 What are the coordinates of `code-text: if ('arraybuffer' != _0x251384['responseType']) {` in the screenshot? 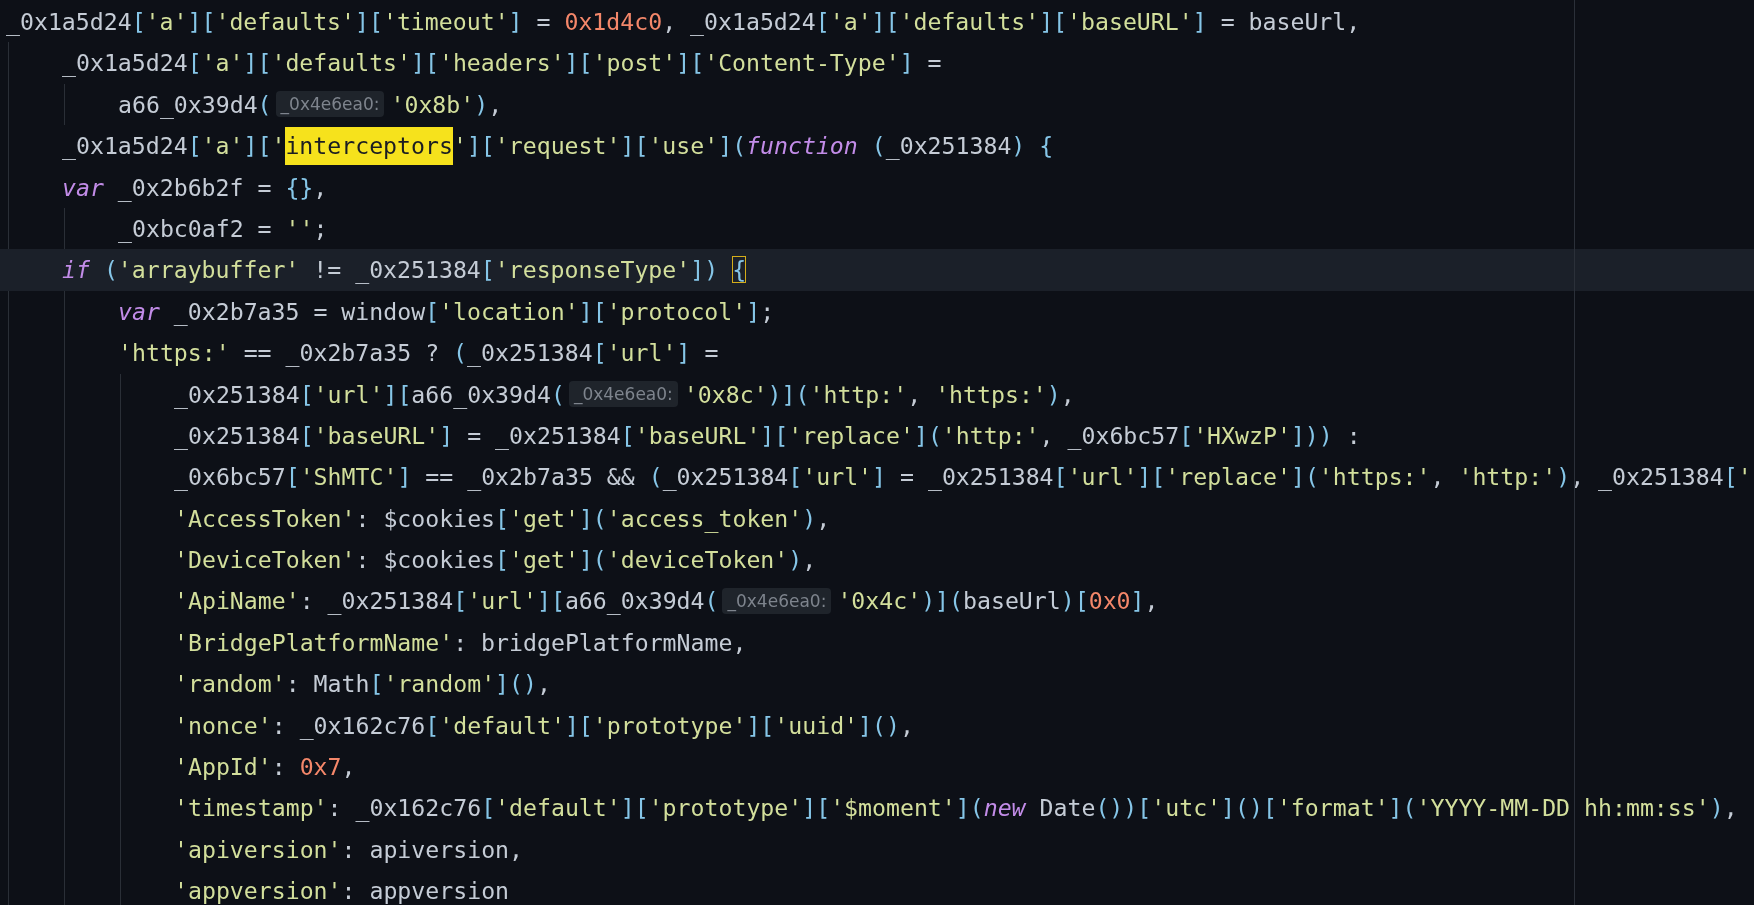 It's located at (404, 270).